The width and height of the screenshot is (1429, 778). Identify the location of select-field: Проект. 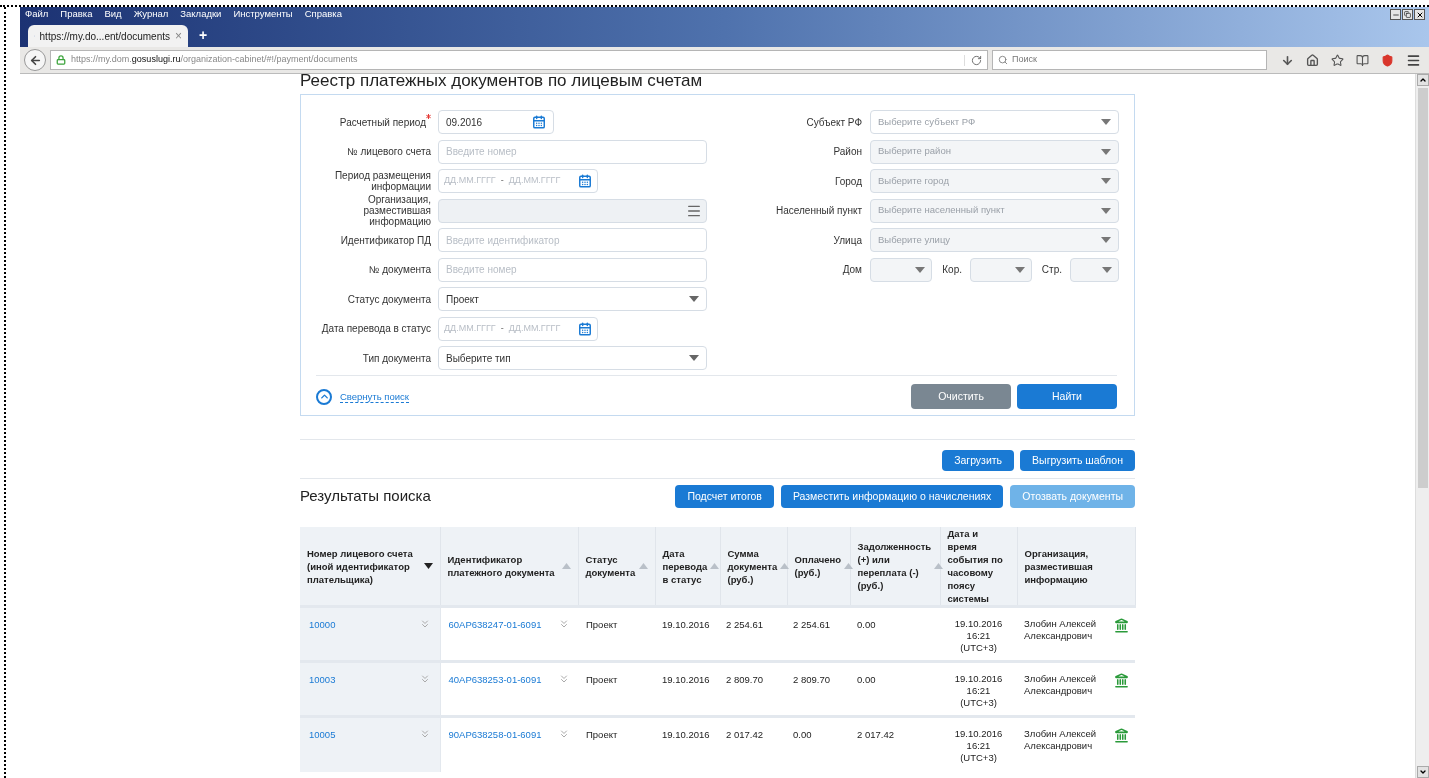
(572, 299).